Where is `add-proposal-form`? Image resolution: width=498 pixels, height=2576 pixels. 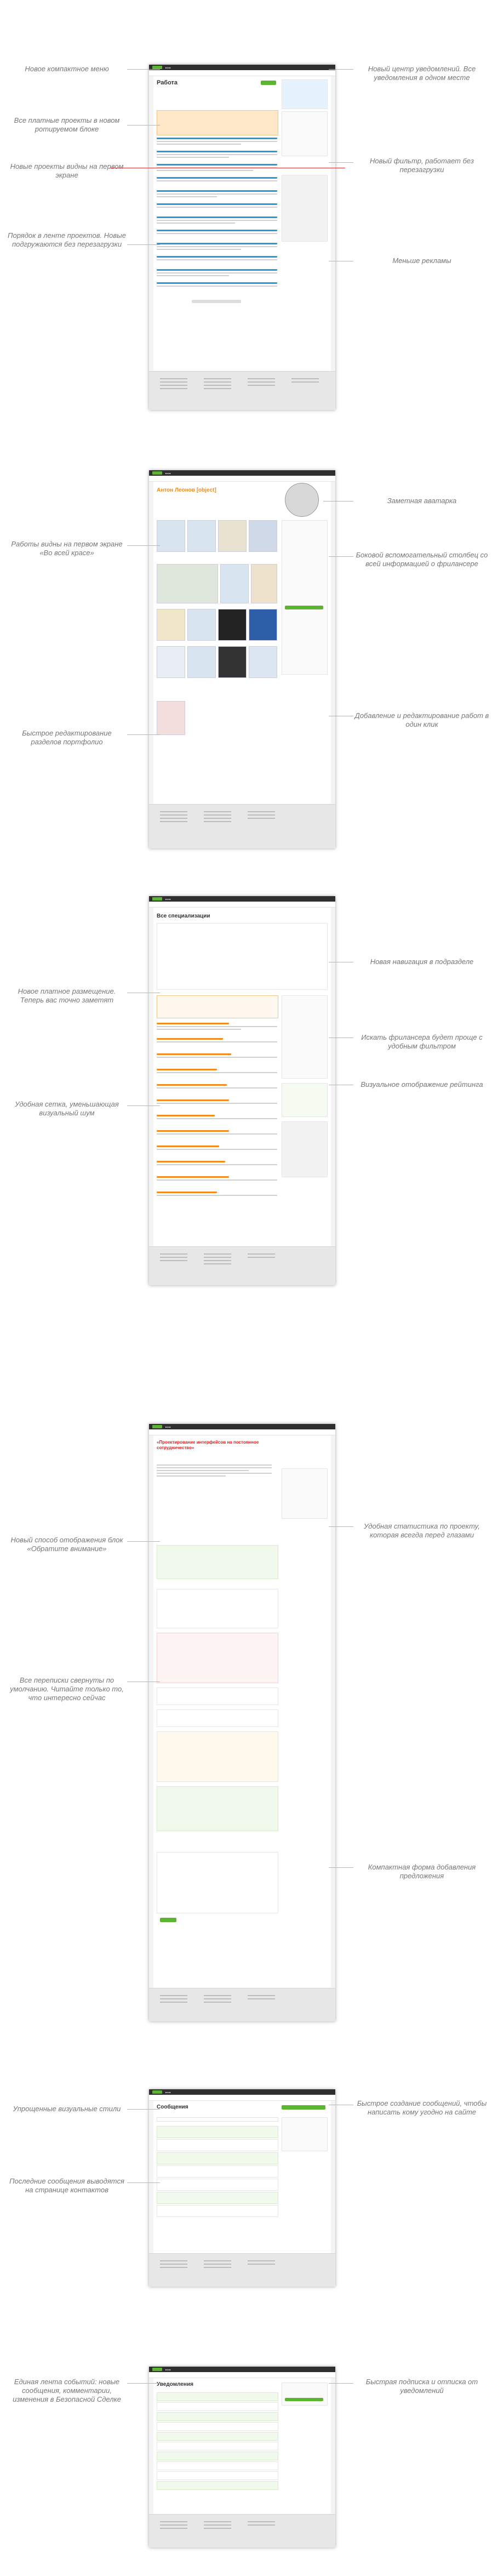 add-proposal-form is located at coordinates (217, 1882).